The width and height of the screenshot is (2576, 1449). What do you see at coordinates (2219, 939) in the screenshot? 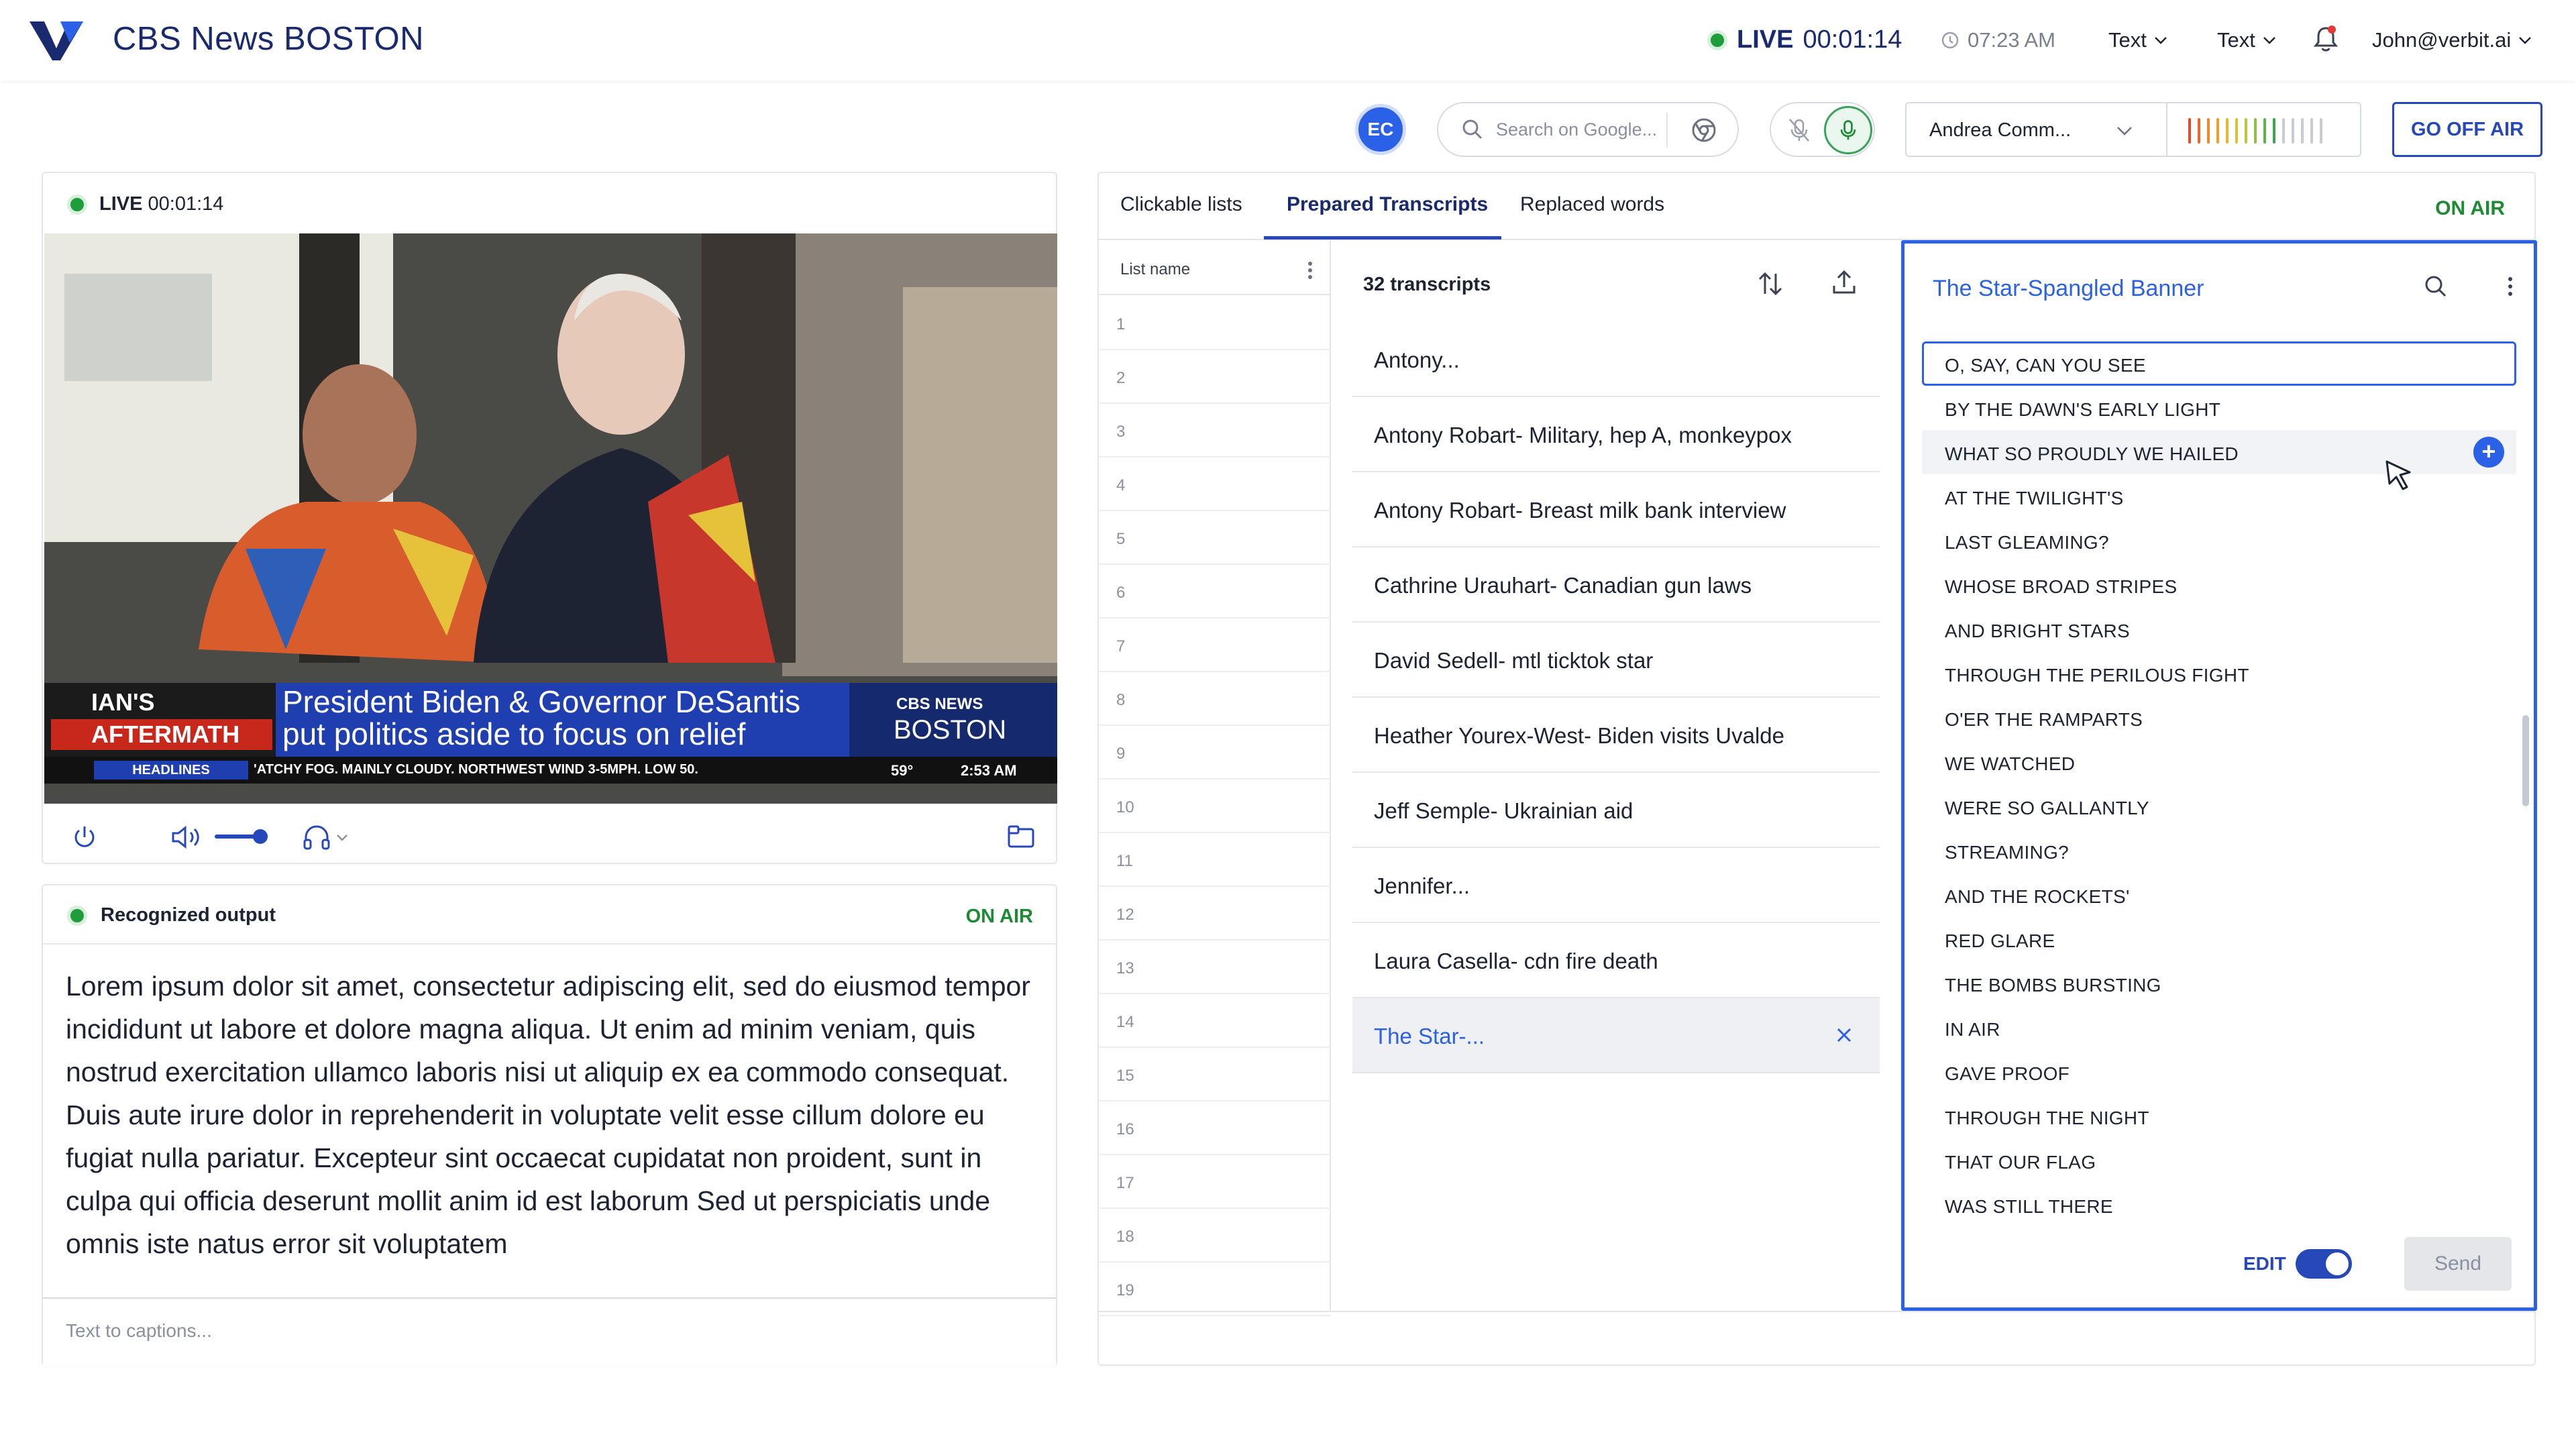
I see `transcript-line: RED GLARE` at bounding box center [2219, 939].